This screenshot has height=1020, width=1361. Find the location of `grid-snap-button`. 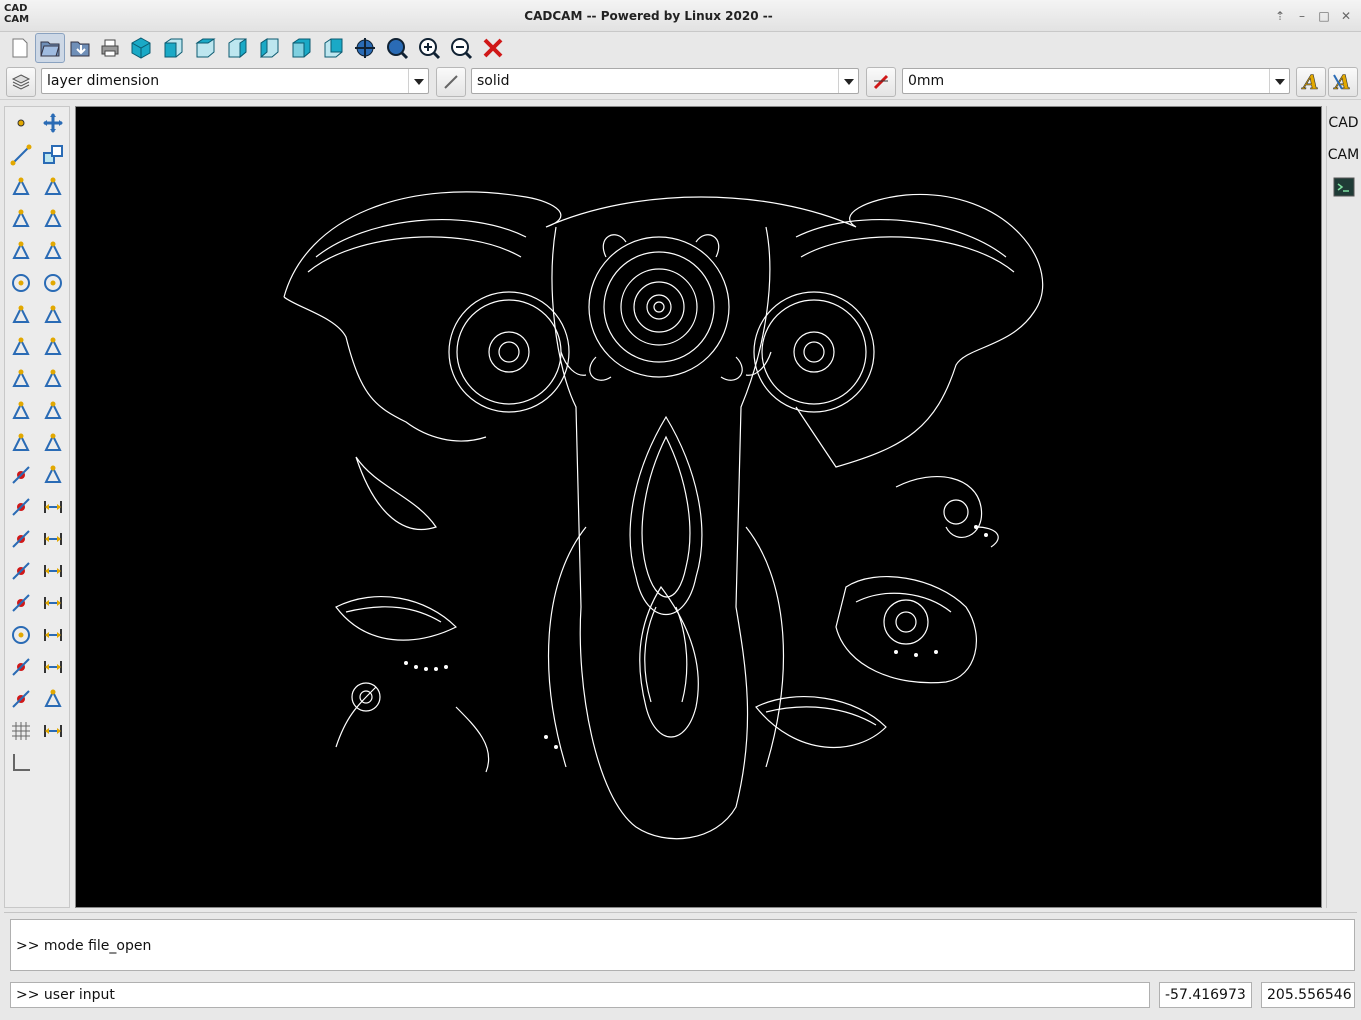

grid-snap-button is located at coordinates (21, 731).